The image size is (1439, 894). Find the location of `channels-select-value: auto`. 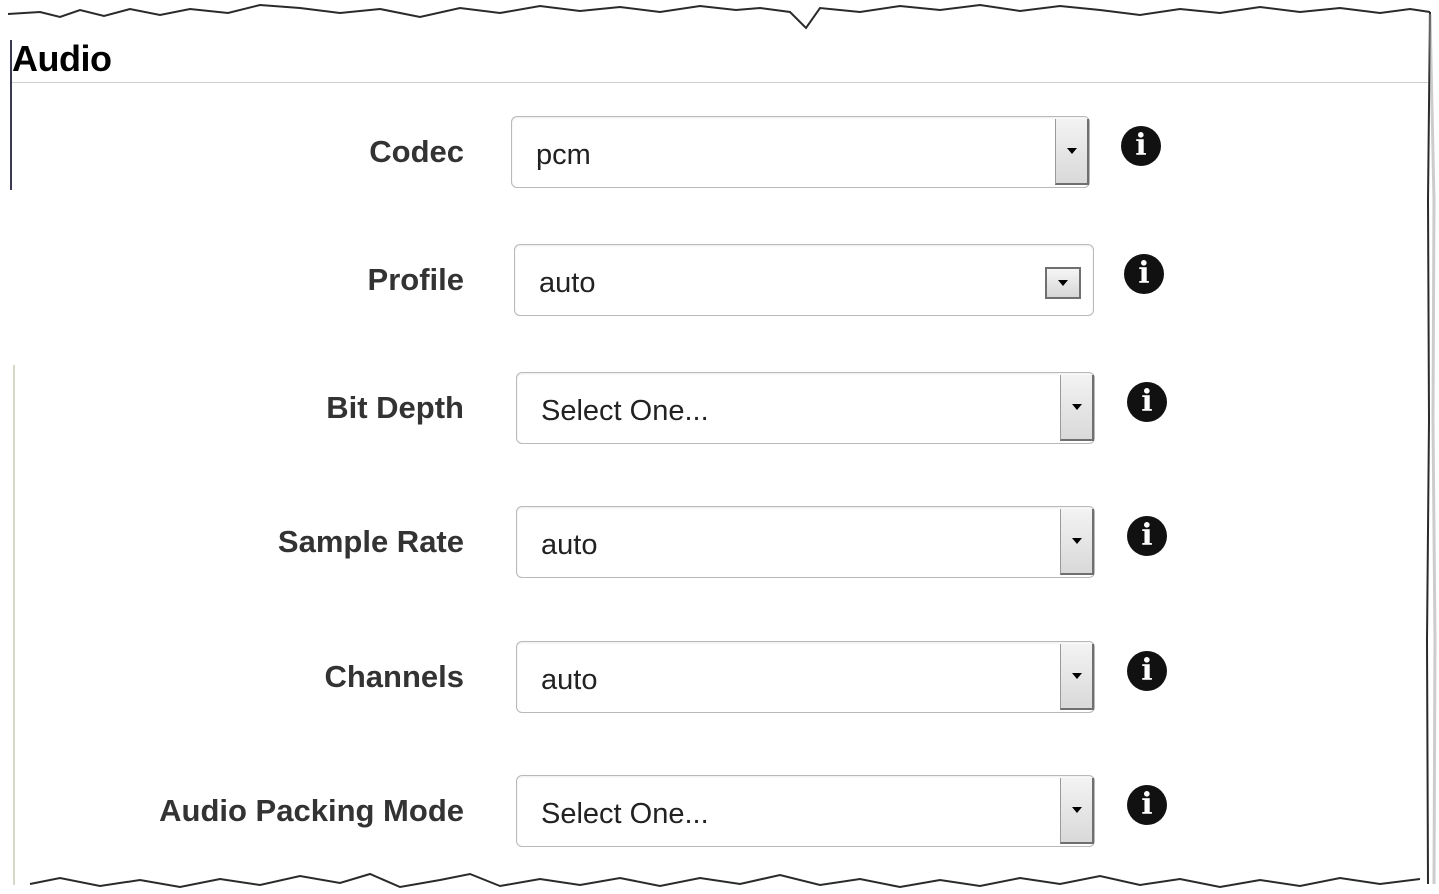

channels-select-value: auto is located at coordinates (569, 680).